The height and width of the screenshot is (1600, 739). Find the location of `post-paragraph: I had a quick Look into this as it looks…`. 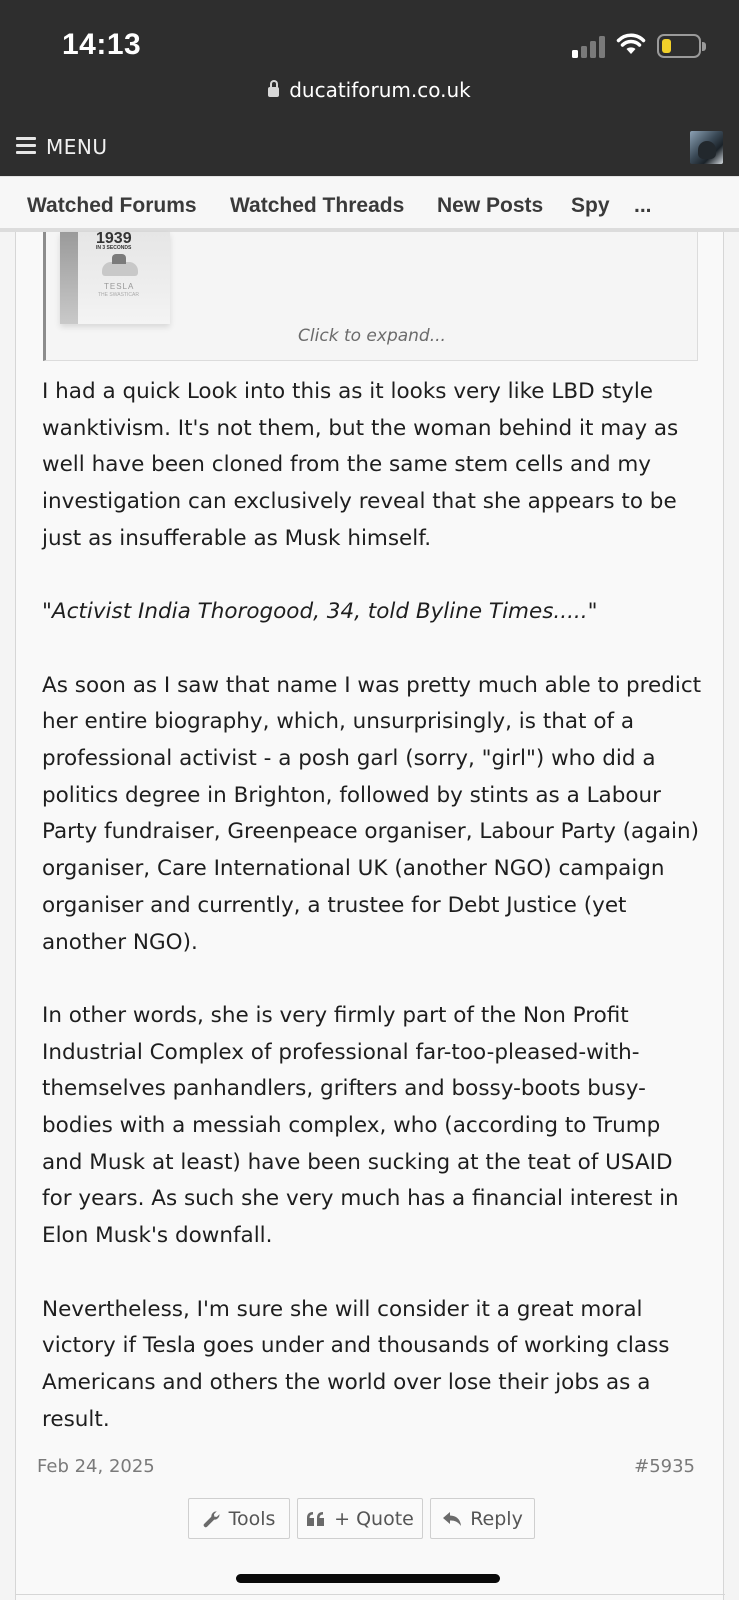

post-paragraph: I had a quick Look into this as it looks… is located at coordinates (360, 465).